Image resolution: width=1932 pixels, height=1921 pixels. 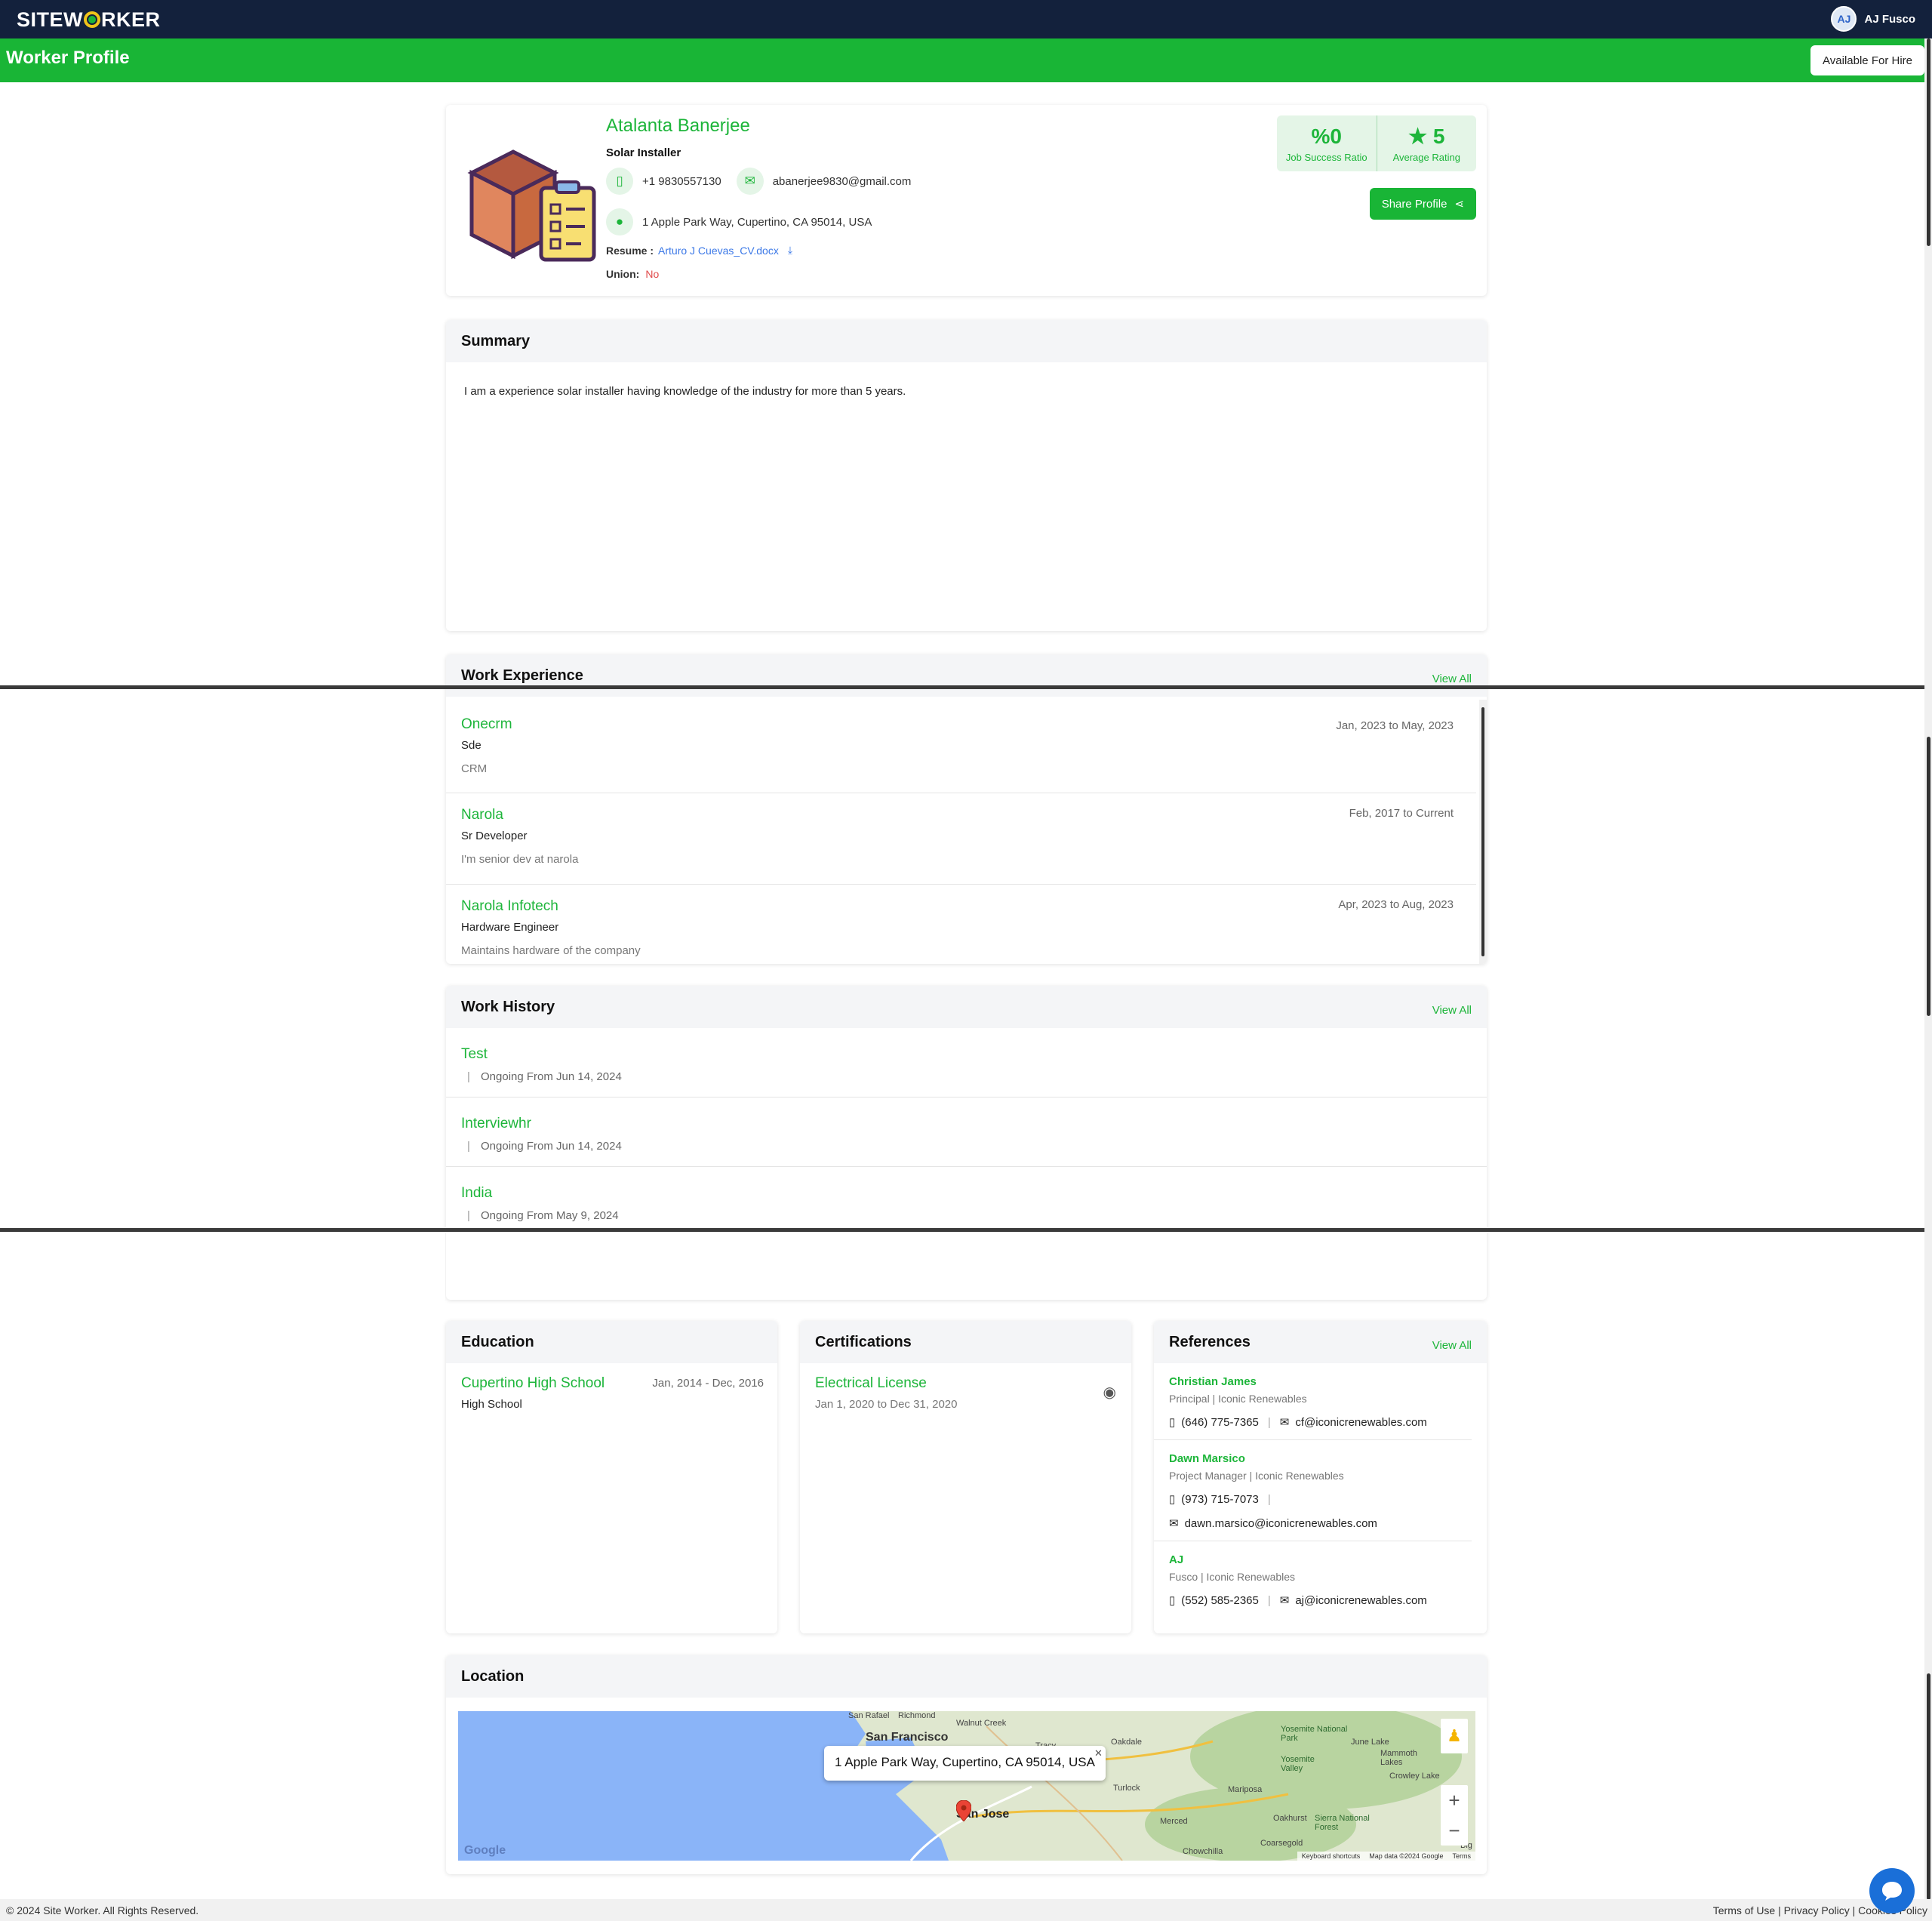 What do you see at coordinates (966, 1132) in the screenshot?
I see `list-item: Interviewhr Ongoing From Jun 14, 2024` at bounding box center [966, 1132].